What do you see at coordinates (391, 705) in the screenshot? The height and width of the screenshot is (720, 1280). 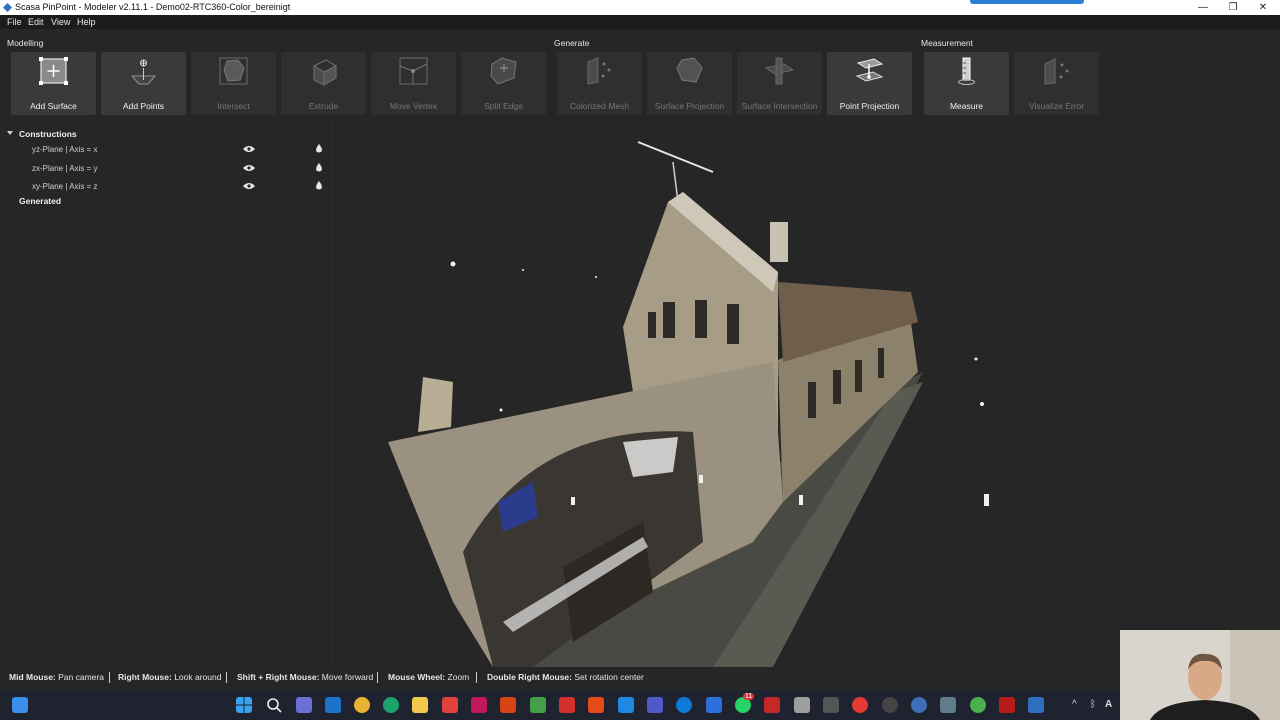 I see `edge-icon` at bounding box center [391, 705].